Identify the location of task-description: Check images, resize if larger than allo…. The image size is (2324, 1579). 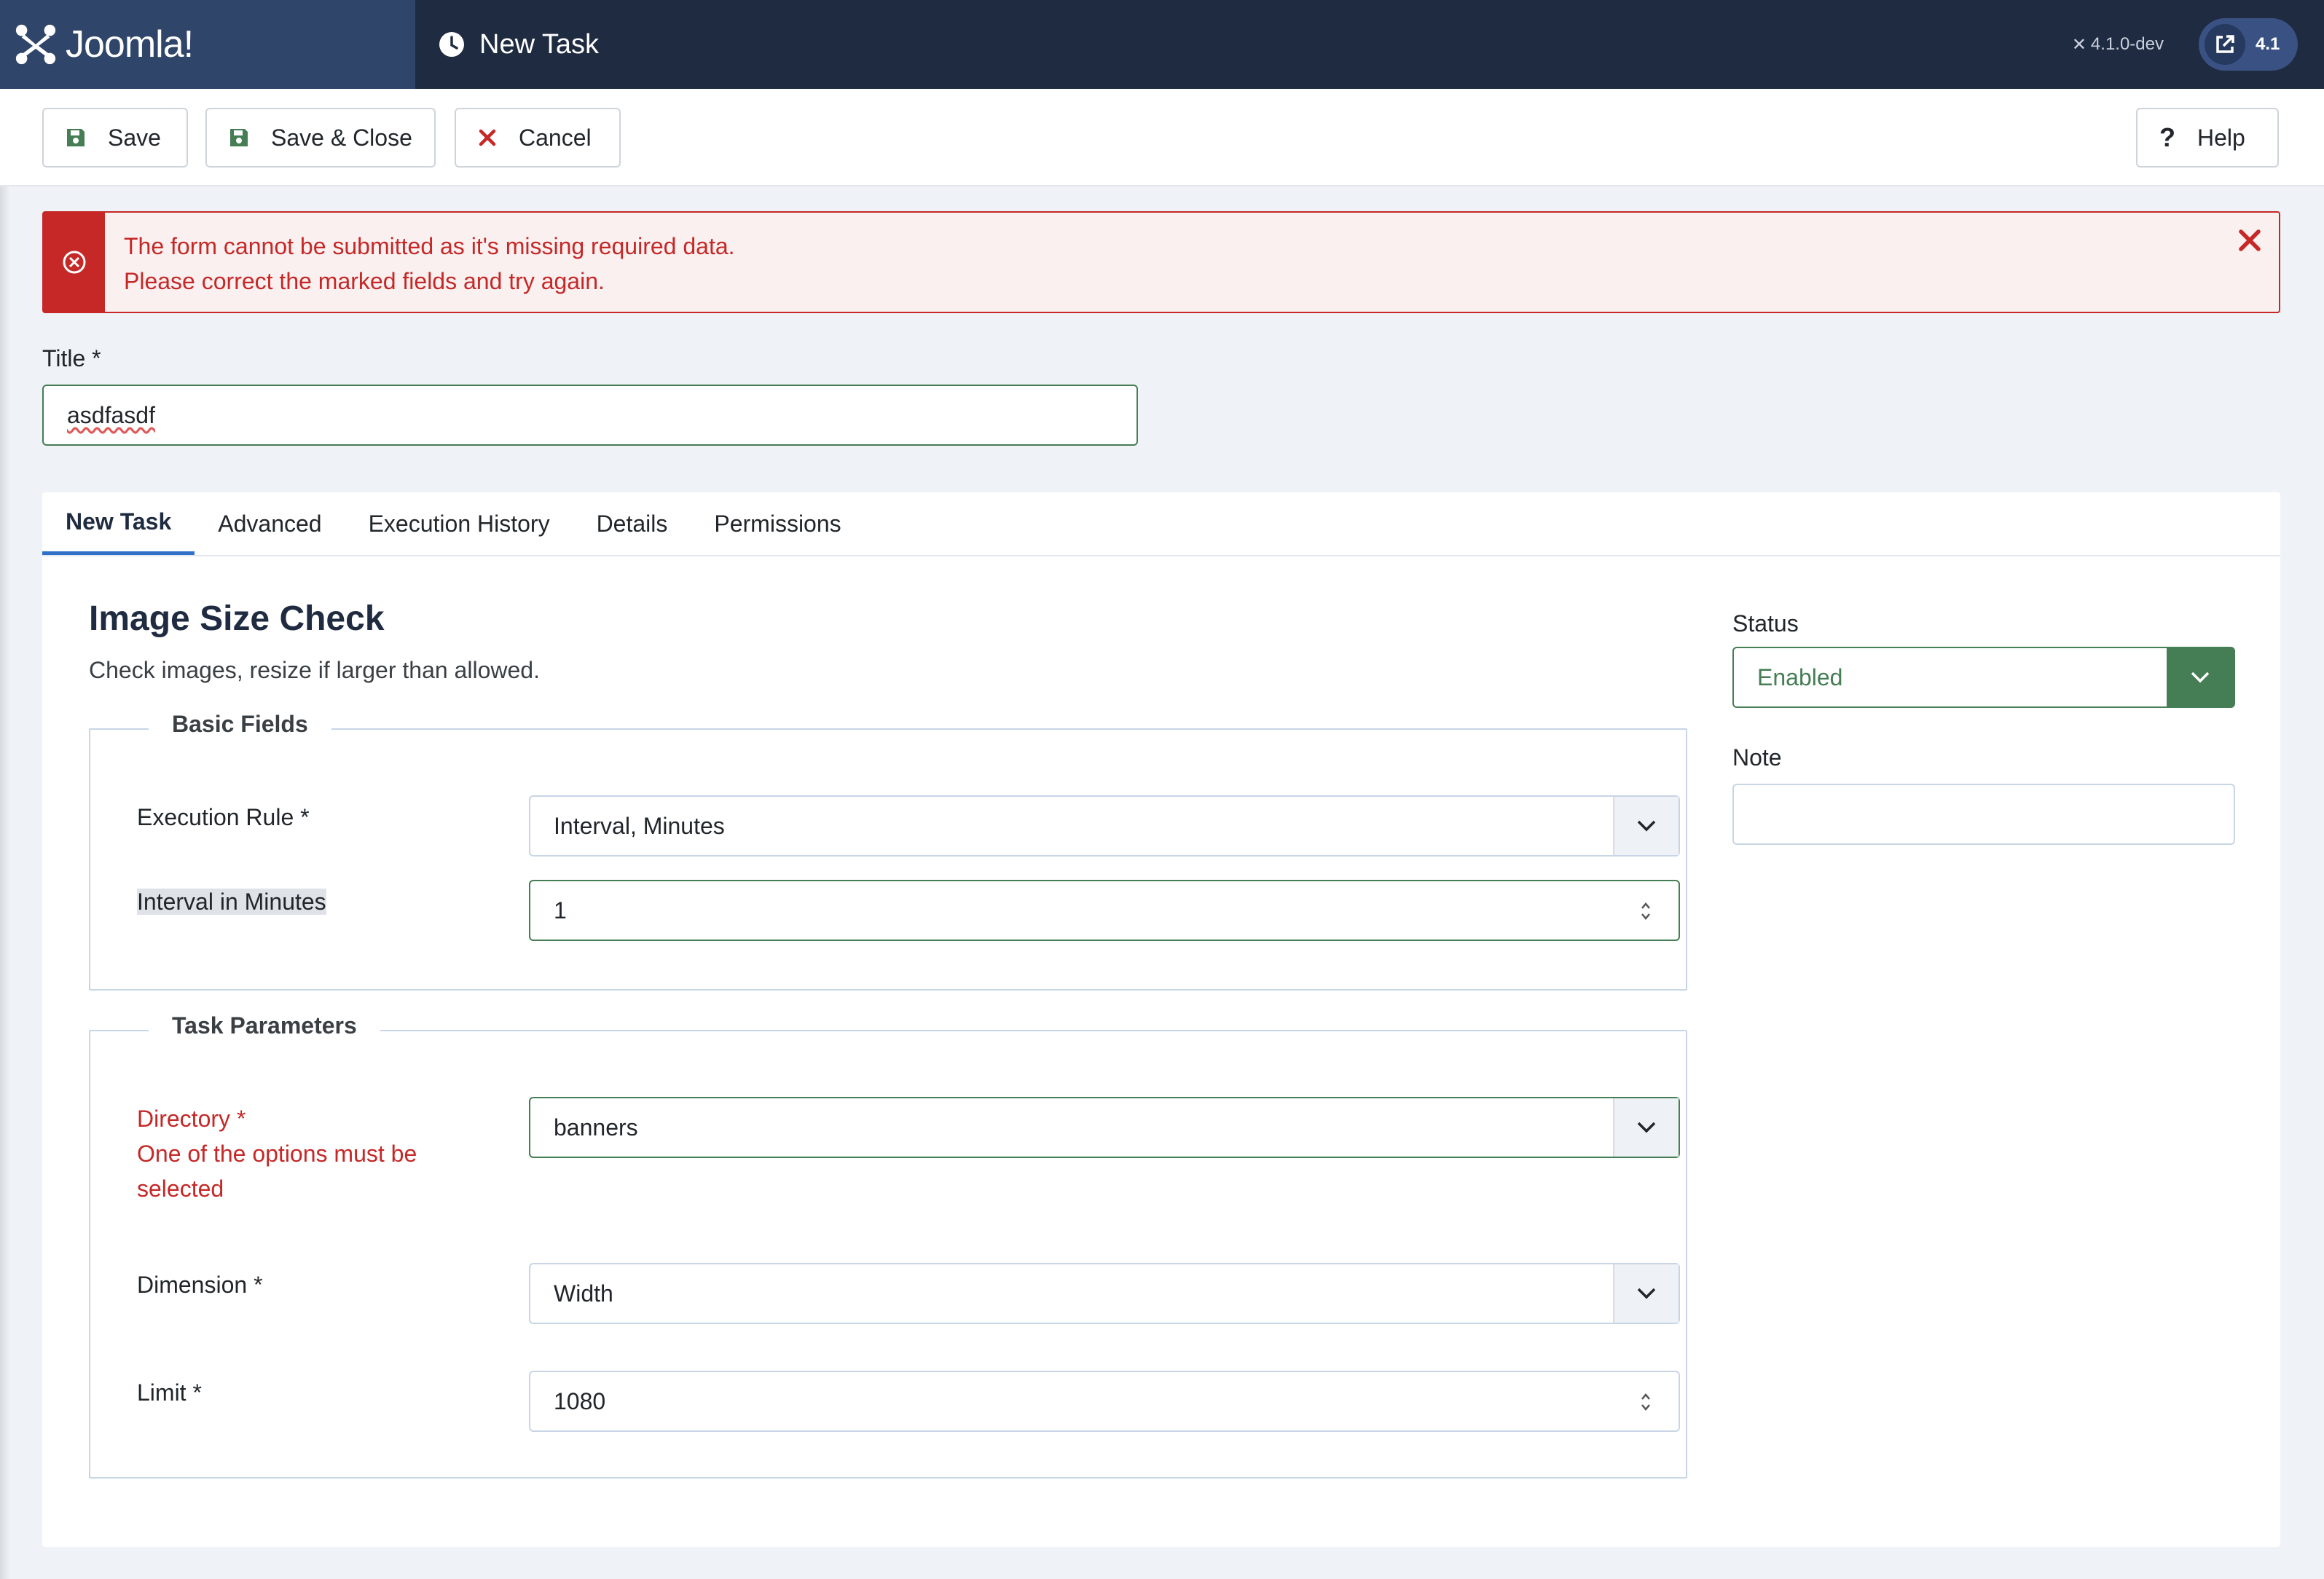
(314, 670).